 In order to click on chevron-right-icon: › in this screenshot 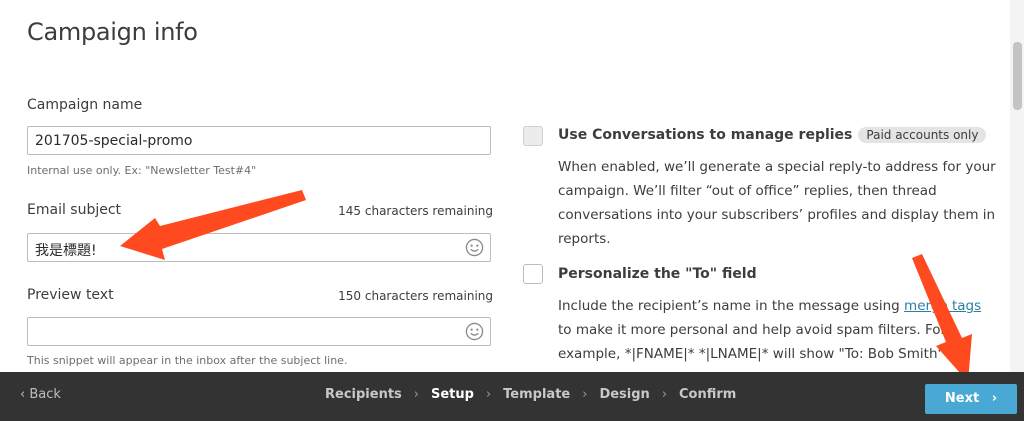, I will do `click(994, 398)`.